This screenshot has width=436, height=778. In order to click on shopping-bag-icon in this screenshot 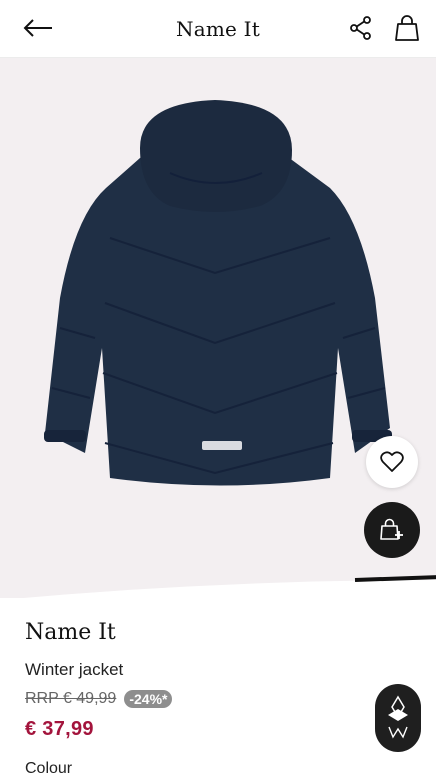, I will do `click(407, 28)`.